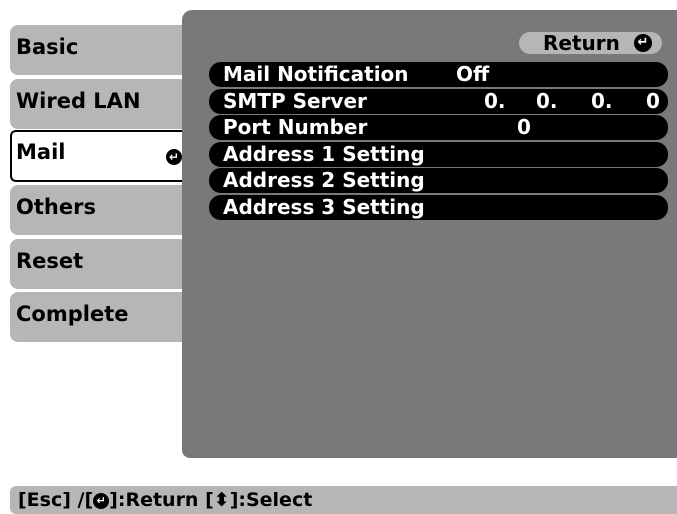 The height and width of the screenshot is (514, 677). Describe the element at coordinates (295, 127) in the screenshot. I see `row-label: Port Number` at that location.